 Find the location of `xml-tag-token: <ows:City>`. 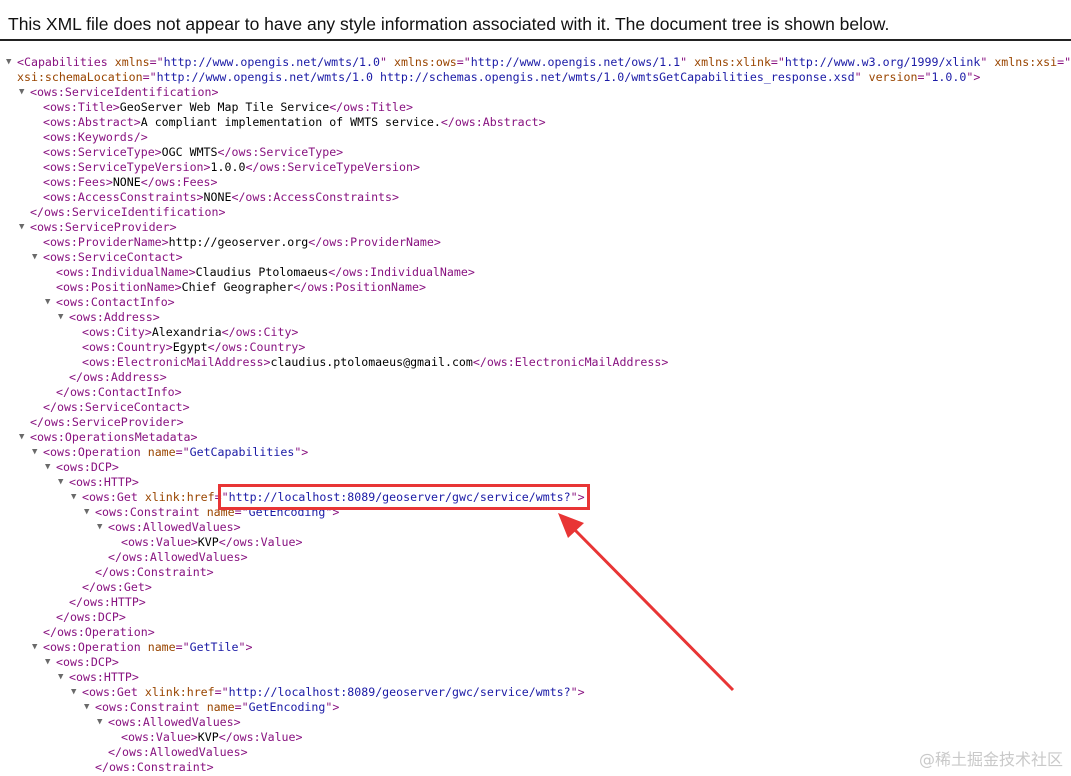

xml-tag-token: <ows:City> is located at coordinates (117, 332).